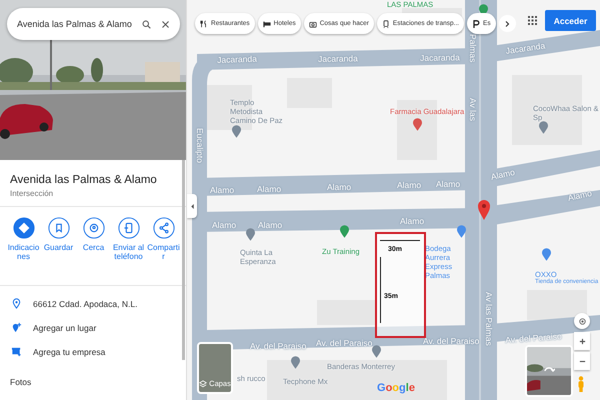 Image resolution: width=600 pixels, height=400 pixels. Describe the element at coordinates (183, 260) in the screenshot. I see `scrollbar` at that location.